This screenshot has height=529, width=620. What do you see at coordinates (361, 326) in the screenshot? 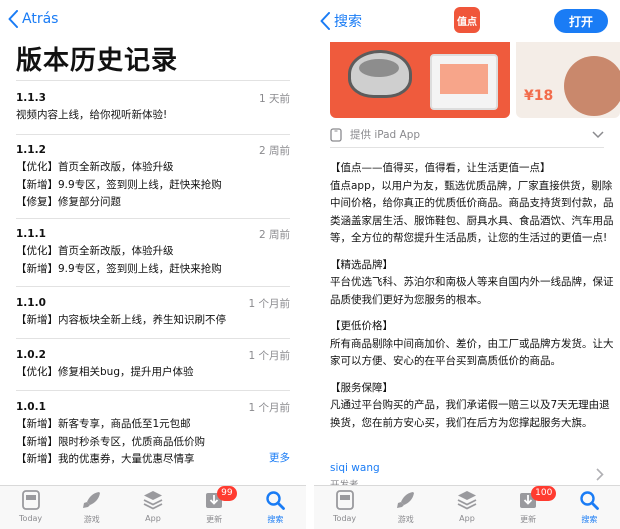
I see `description-line: 【更低价格】` at bounding box center [361, 326].